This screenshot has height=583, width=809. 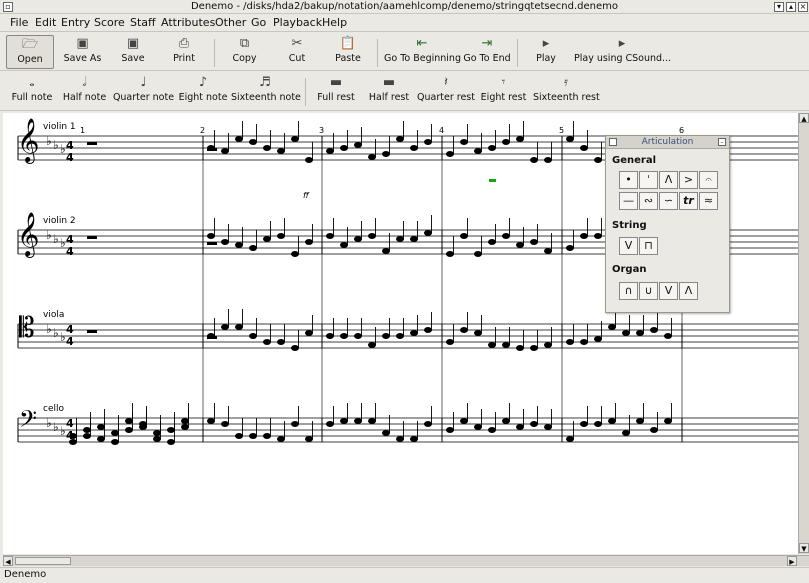 What do you see at coordinates (446, 91) in the screenshot?
I see `quarter-rest-button: 𝄽 Quarter rest` at bounding box center [446, 91].